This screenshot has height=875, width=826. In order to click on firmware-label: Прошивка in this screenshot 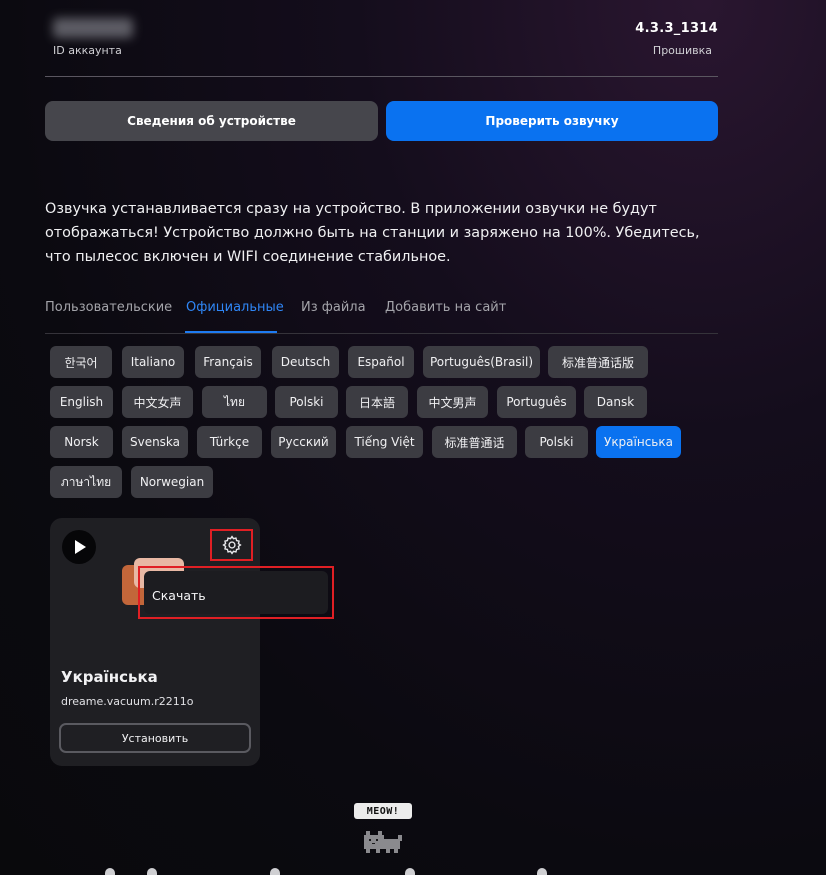, I will do `click(682, 50)`.